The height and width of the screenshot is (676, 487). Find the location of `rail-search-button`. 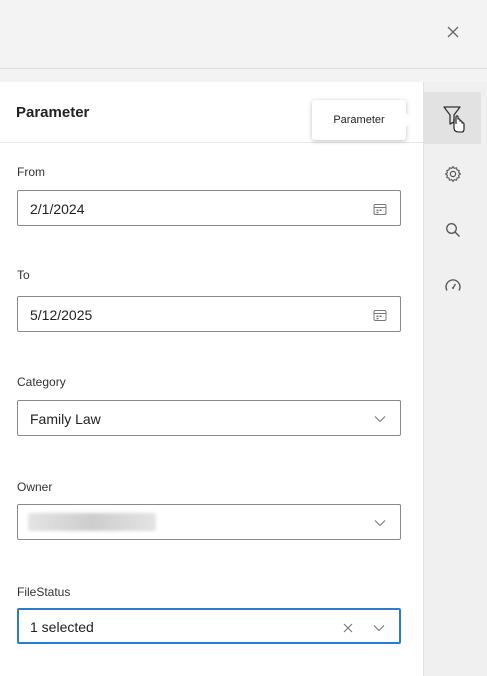

rail-search-button is located at coordinates (452, 230).